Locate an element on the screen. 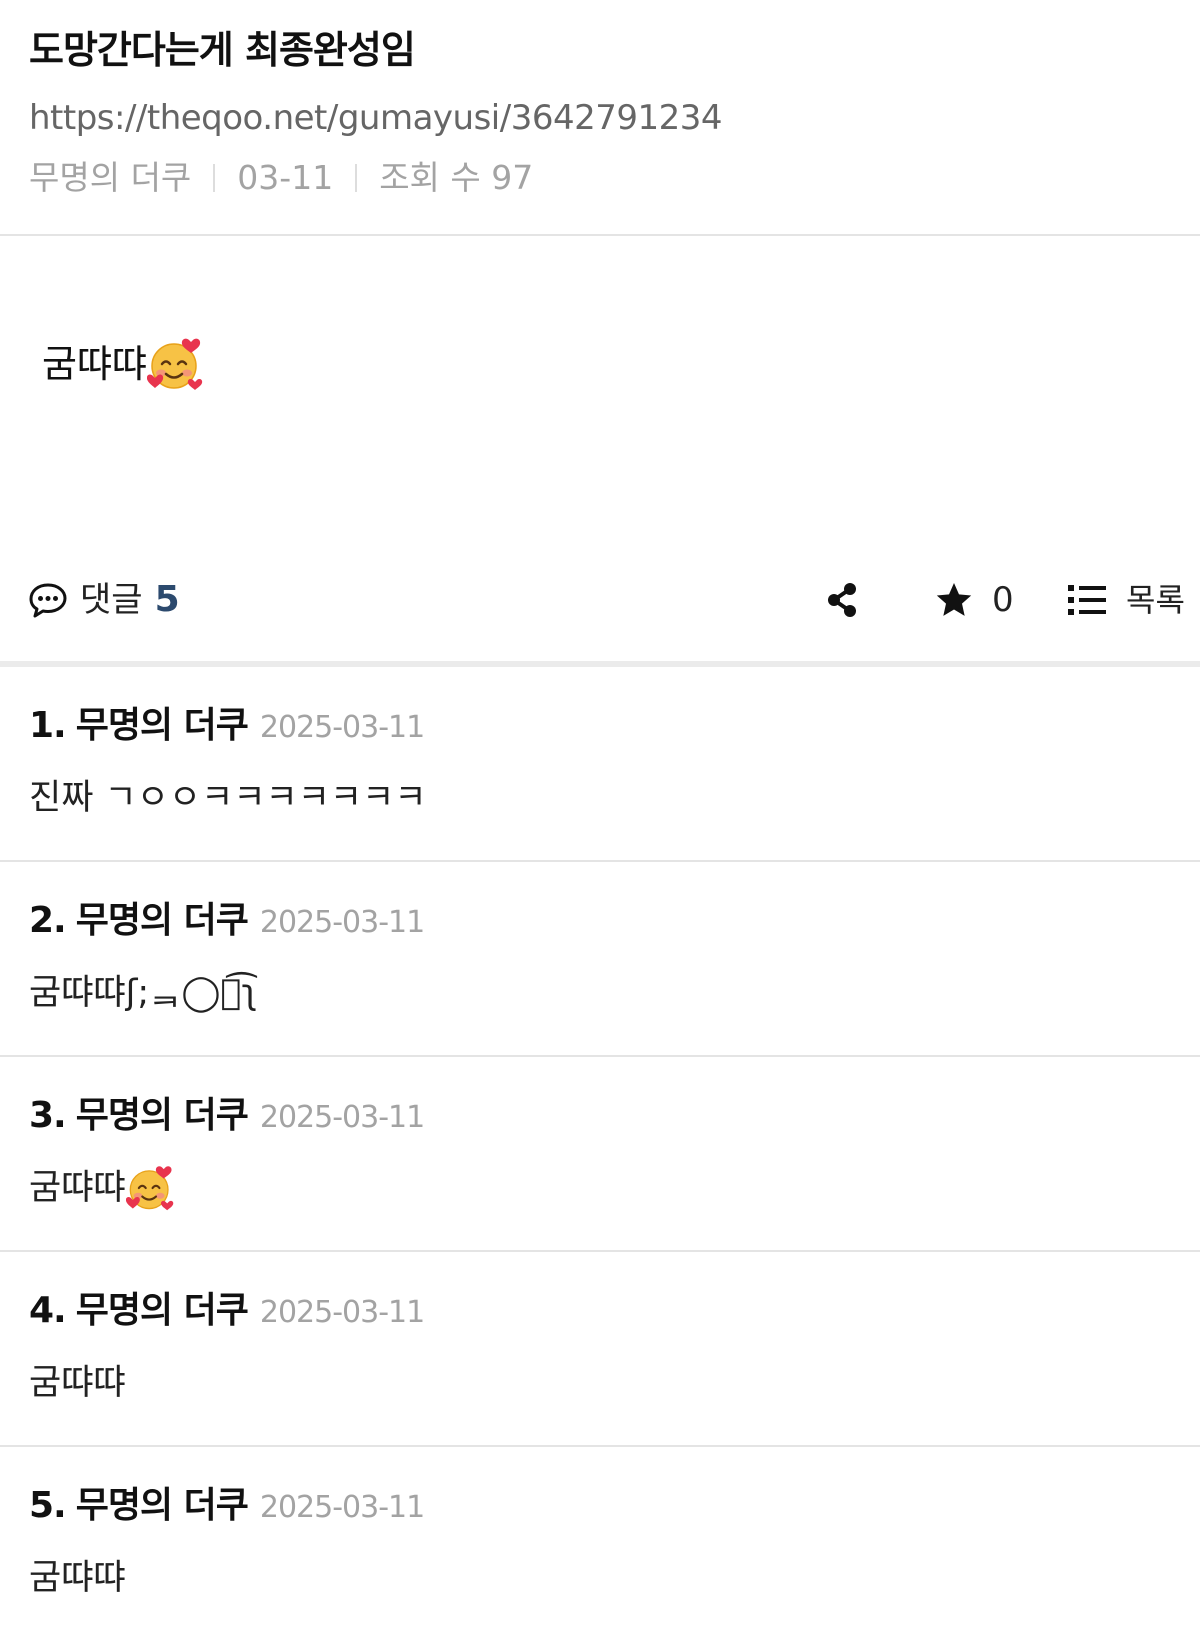 This screenshot has height=1642, width=1200. share-icon is located at coordinates (842, 600).